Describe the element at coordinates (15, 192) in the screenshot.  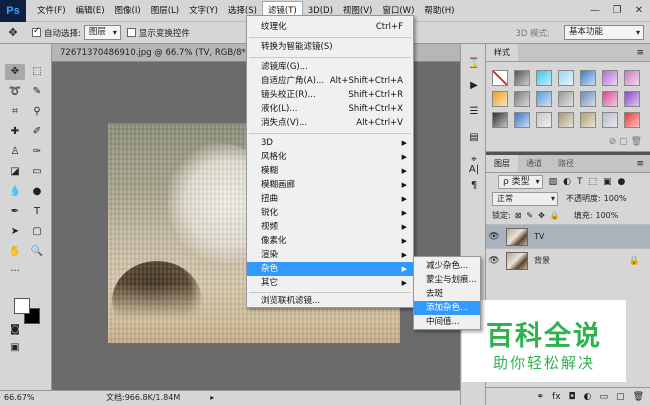
I see `blur-tool-icon: 💧` at that location.